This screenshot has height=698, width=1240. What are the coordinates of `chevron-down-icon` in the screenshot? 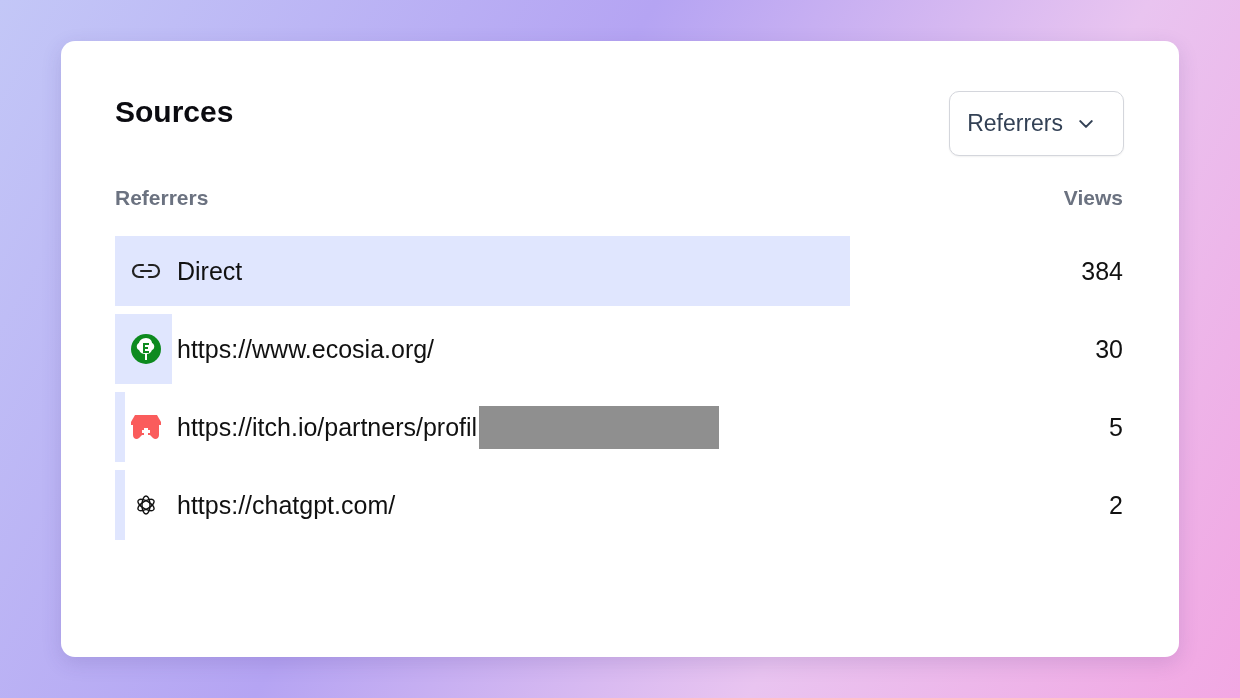 It's located at (1086, 123).